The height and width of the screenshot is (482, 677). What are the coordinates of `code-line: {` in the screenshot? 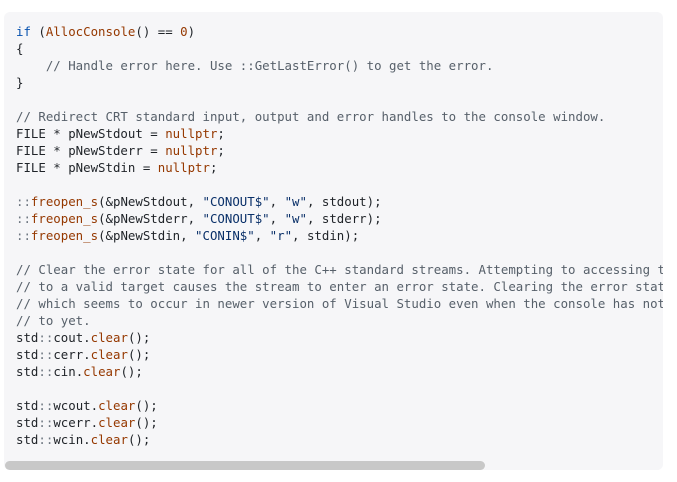 It's located at (339, 48).